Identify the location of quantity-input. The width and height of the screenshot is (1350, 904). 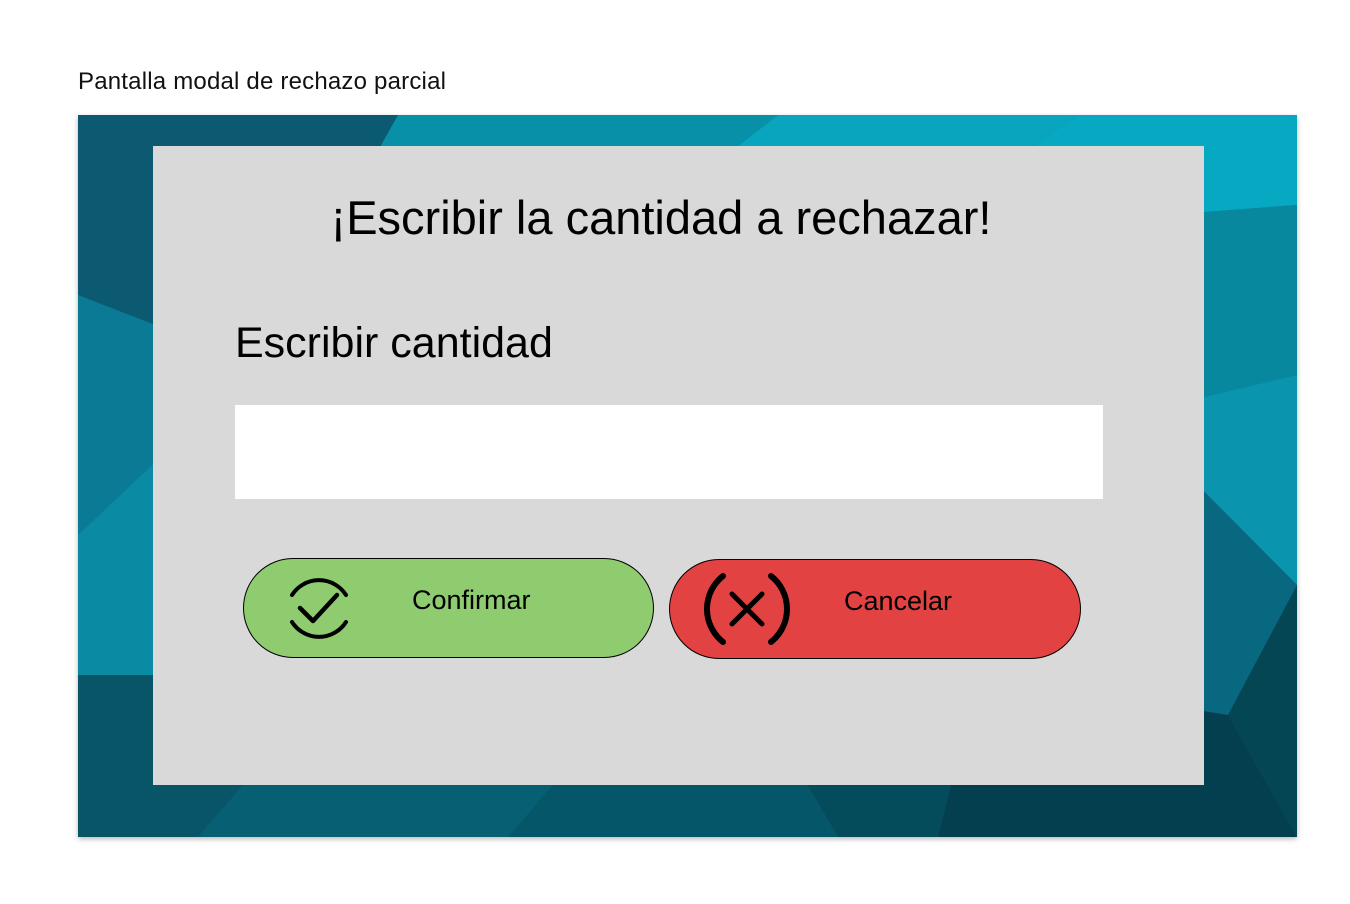
(669, 452).